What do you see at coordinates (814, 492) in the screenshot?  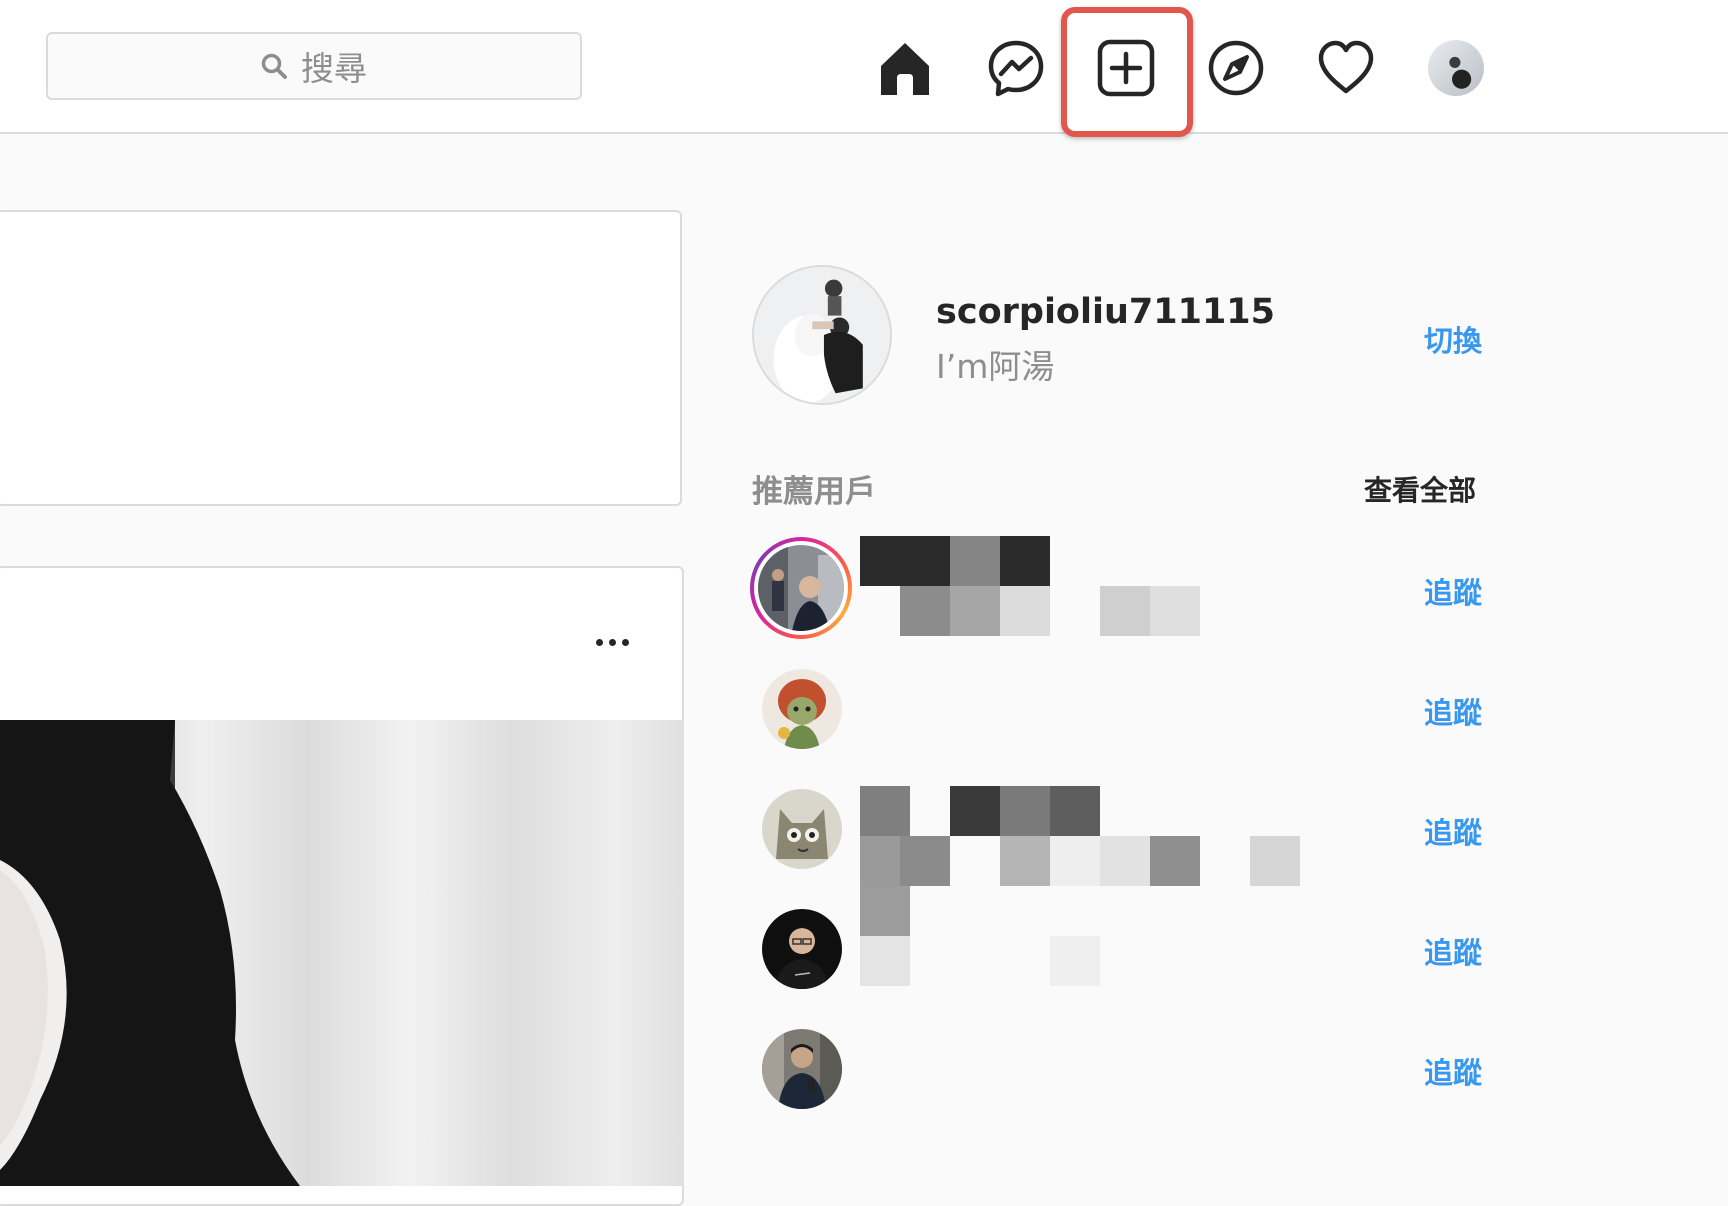 I see `suggestions-title: 推薦用戶` at bounding box center [814, 492].